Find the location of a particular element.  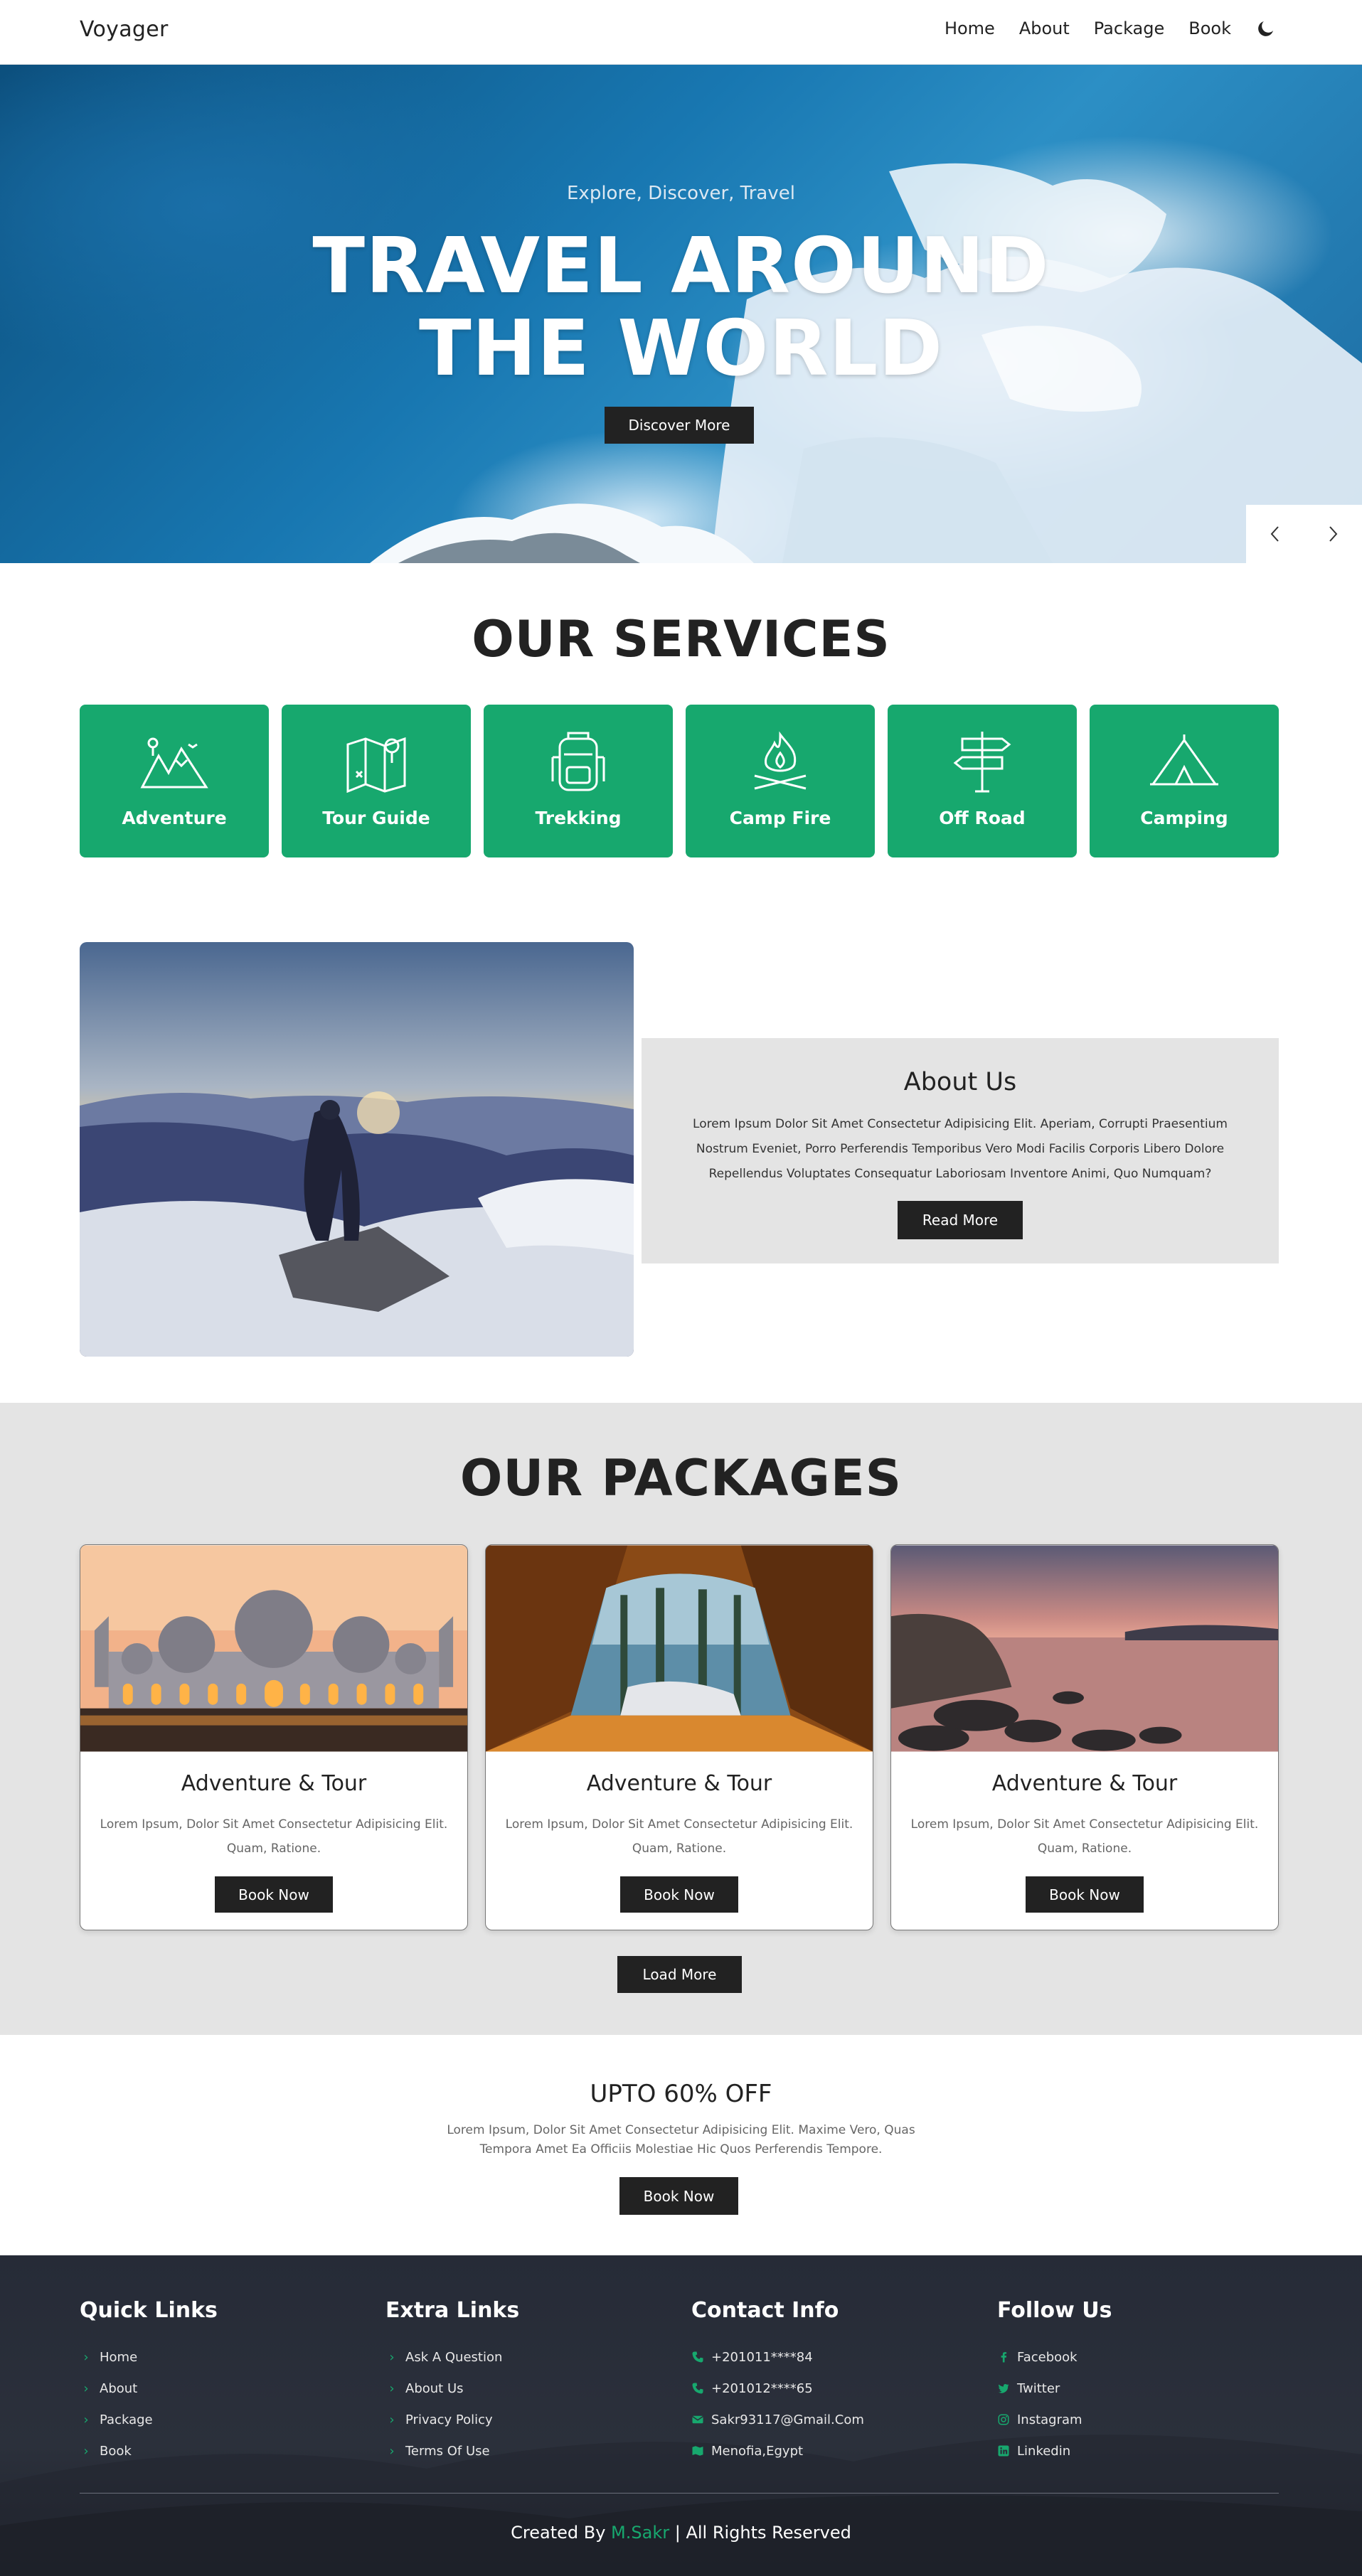

footer-link-home: › Home is located at coordinates (149, 2357).